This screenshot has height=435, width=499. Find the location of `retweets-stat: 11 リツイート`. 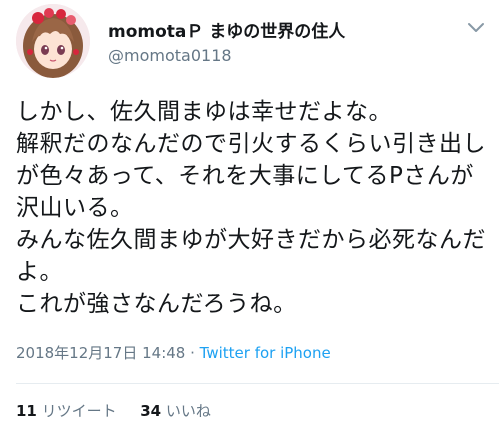

retweets-stat: 11 リツイート is located at coordinates (66, 411).